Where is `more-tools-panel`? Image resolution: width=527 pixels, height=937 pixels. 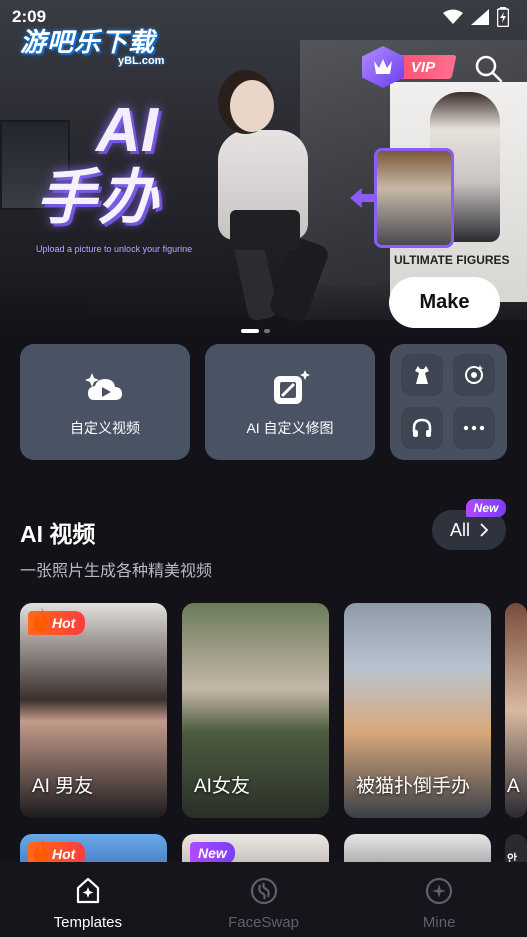
more-tools-panel is located at coordinates (448, 402).